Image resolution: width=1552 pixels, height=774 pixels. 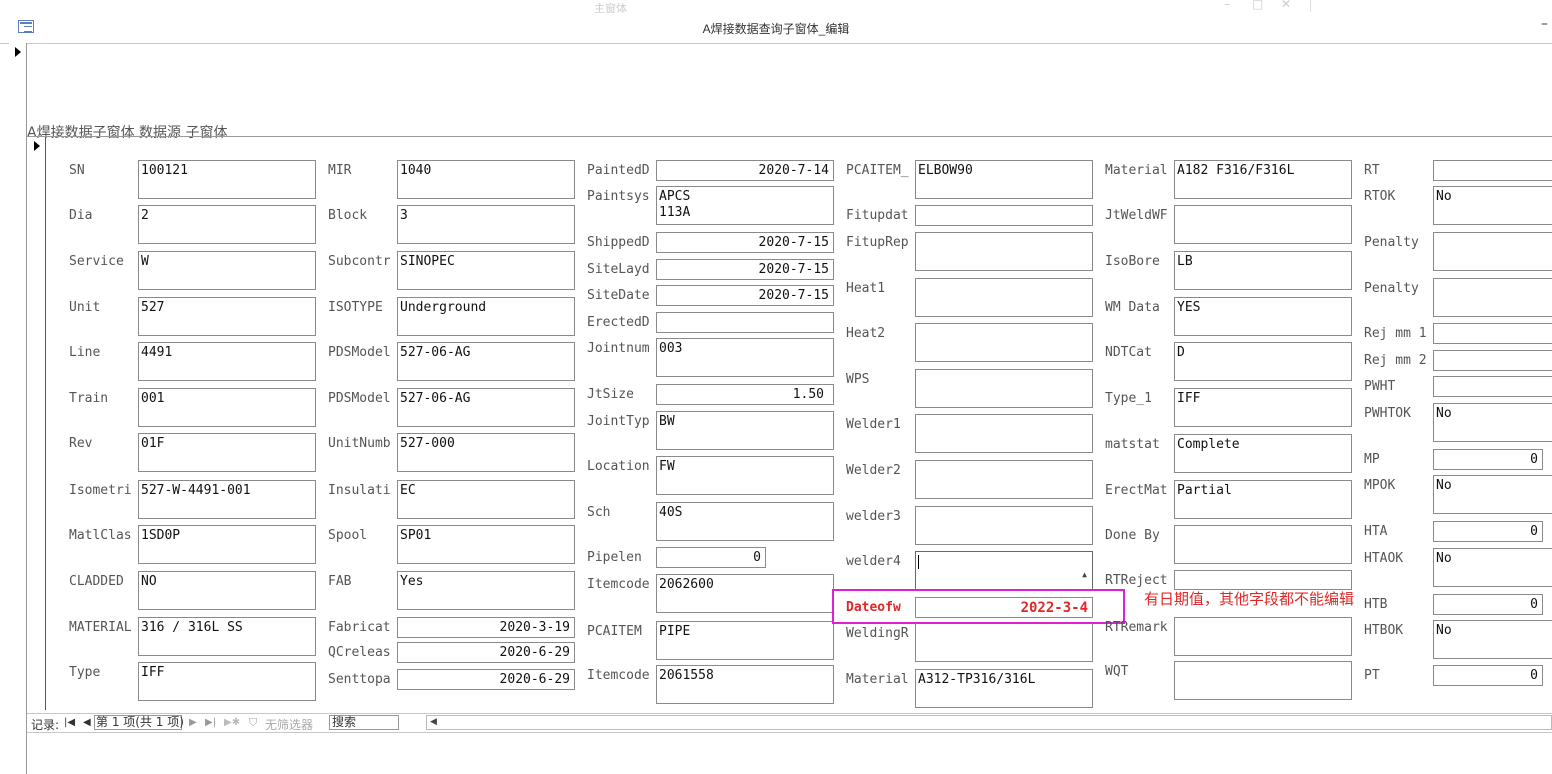 I want to click on field-pcaitem-1: ELBOW90, so click(x=1004, y=179).